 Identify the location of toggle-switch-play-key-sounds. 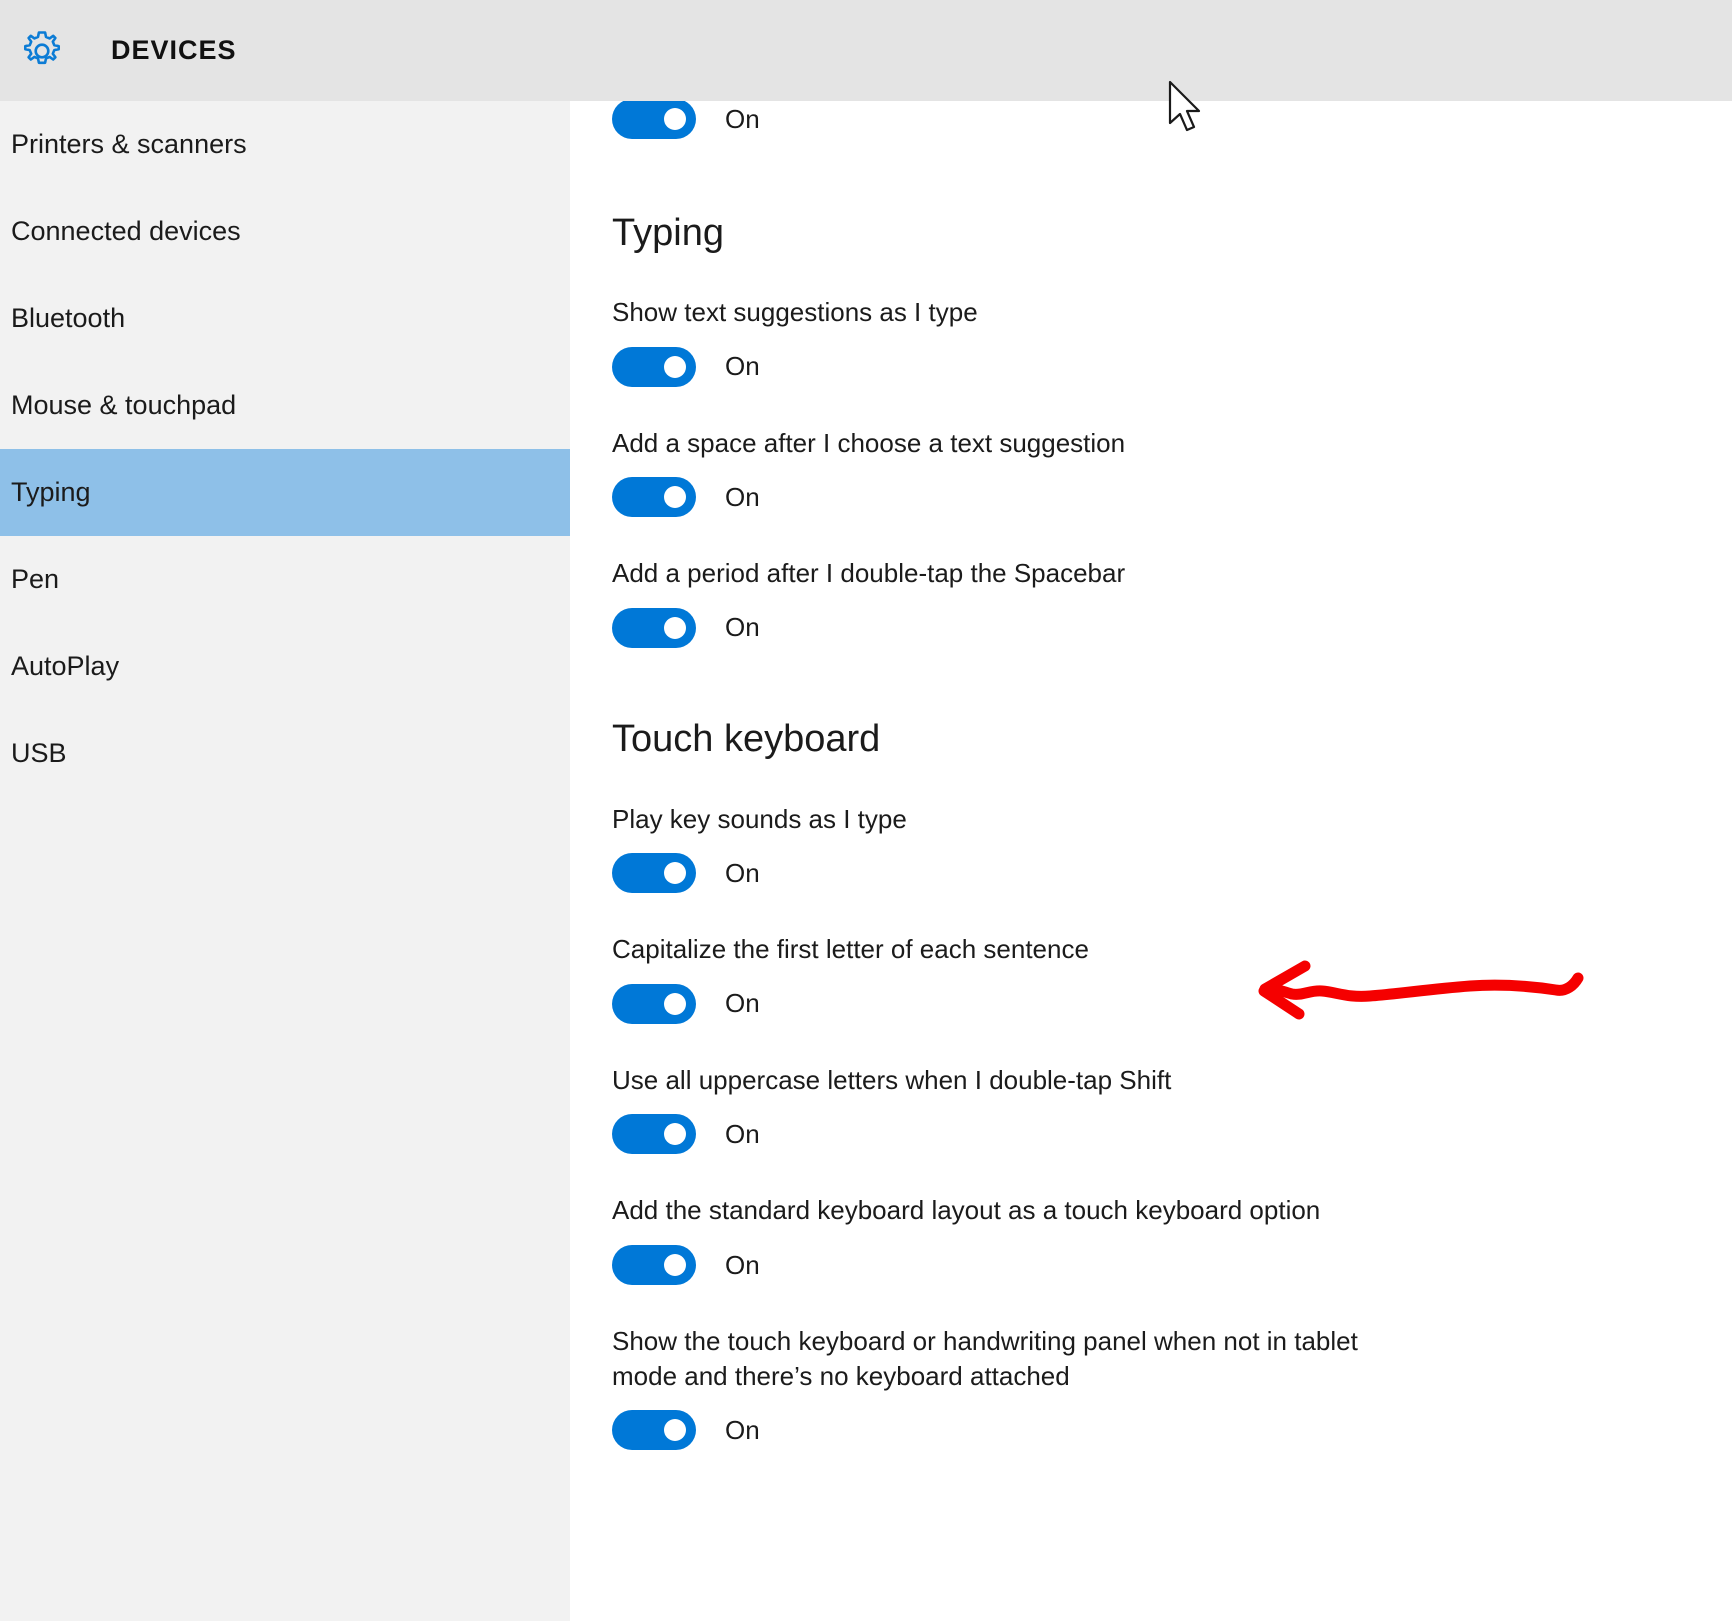
(654, 873).